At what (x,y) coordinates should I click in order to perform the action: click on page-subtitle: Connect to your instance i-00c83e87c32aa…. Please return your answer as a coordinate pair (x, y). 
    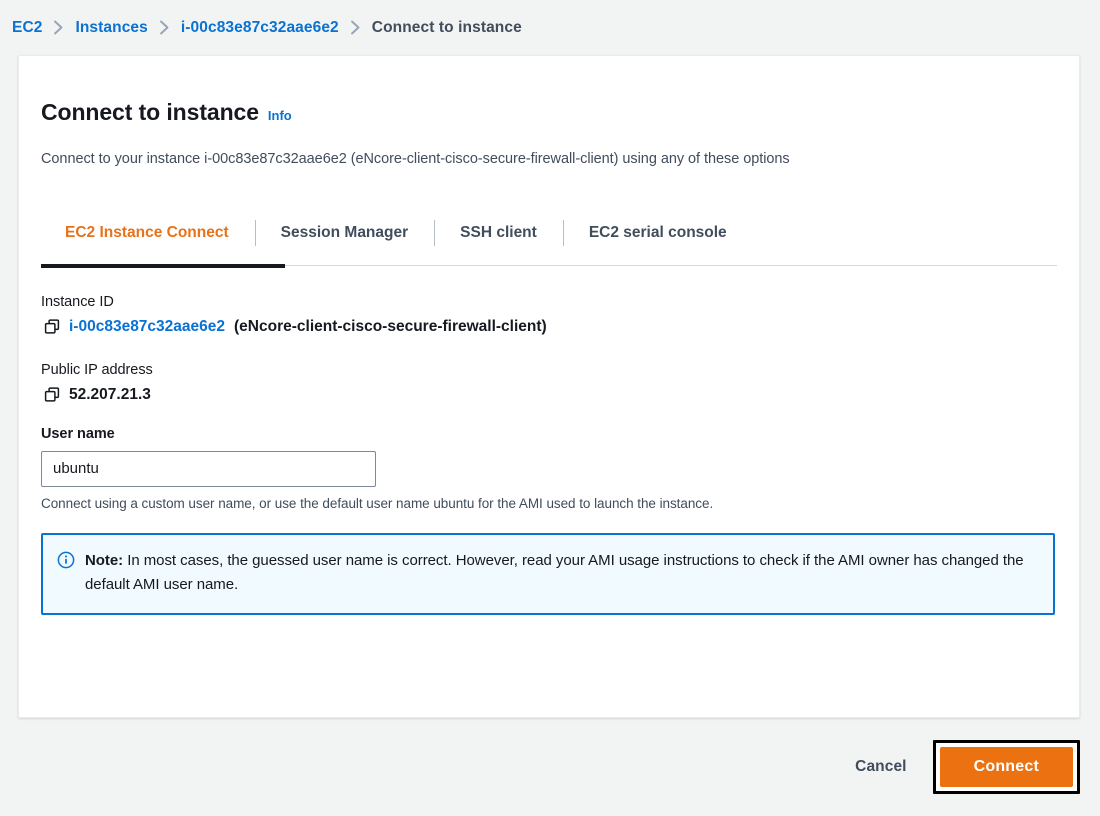
    Looking at the image, I should click on (415, 158).